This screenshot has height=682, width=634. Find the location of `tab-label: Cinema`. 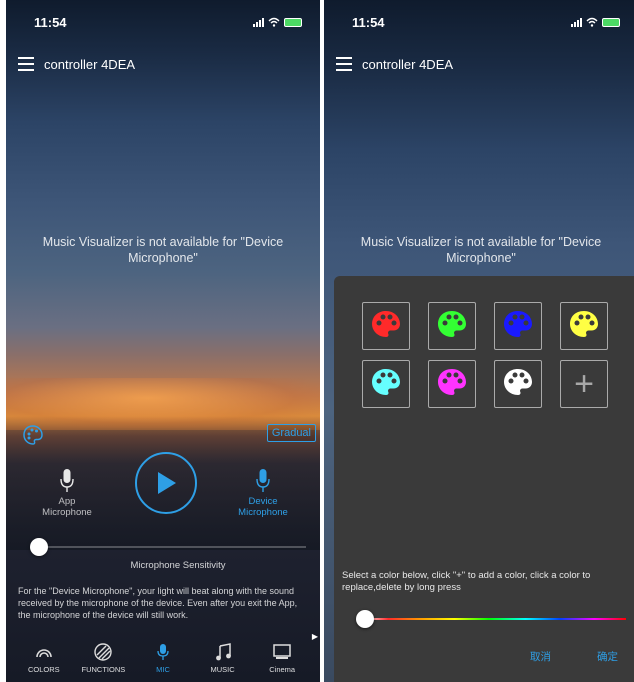

tab-label: Cinema is located at coordinates (282, 669).